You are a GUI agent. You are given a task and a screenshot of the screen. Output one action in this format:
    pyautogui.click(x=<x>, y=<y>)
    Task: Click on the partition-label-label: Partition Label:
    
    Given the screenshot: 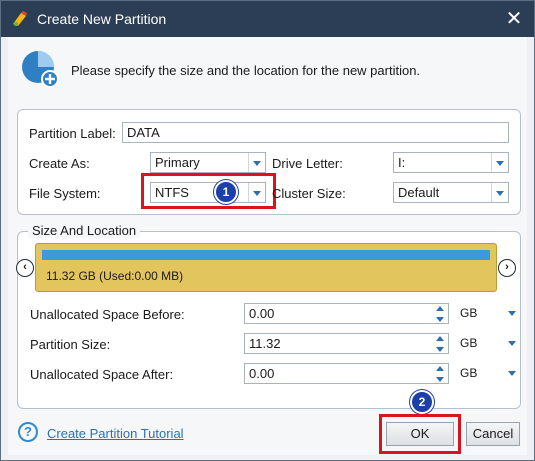 What is the action you would take?
    pyautogui.click(x=72, y=133)
    